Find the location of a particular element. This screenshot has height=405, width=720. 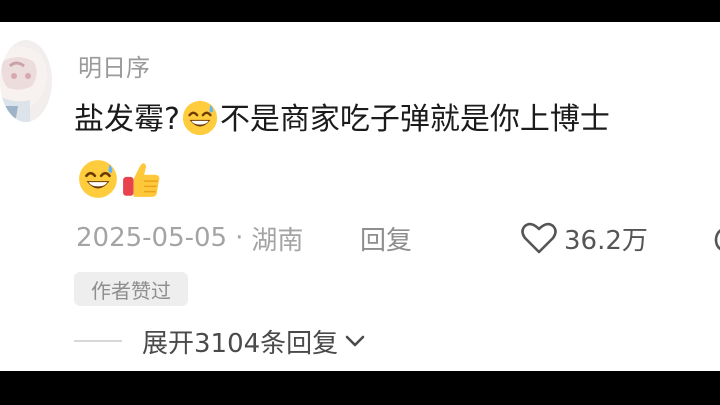

comment-text-part2: 不是商家吃子弹就是你上博士 is located at coordinates (414, 119).